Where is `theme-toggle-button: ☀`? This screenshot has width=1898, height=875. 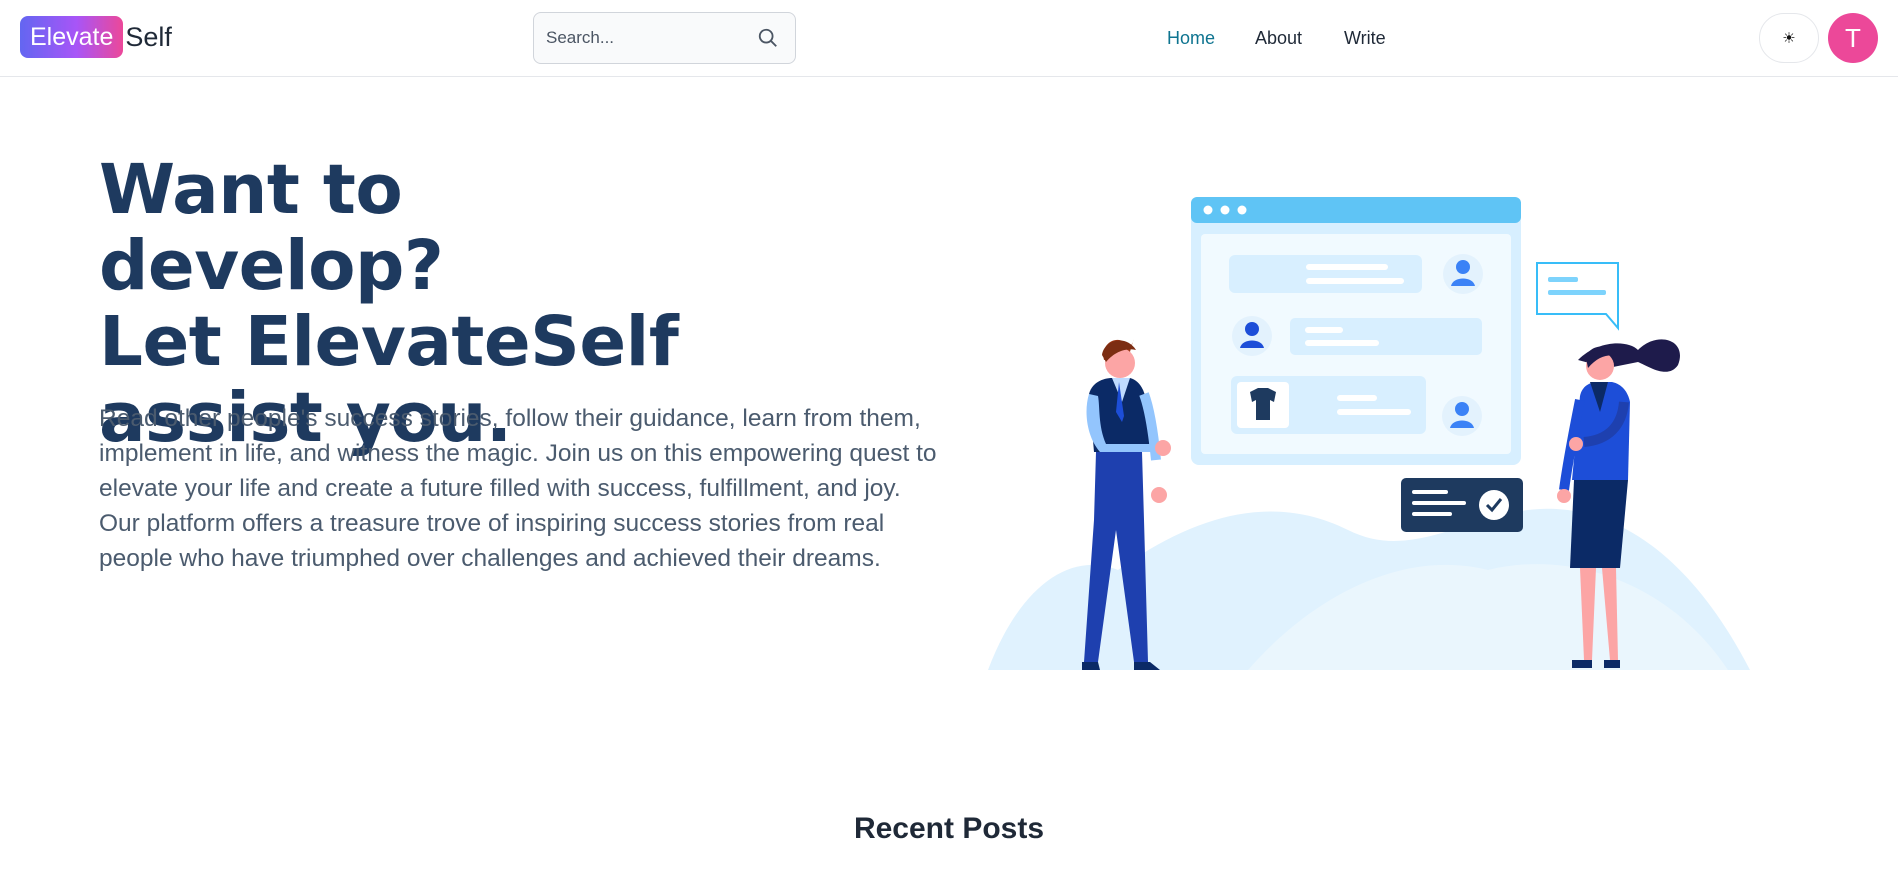
theme-toggle-button: ☀ is located at coordinates (1789, 38).